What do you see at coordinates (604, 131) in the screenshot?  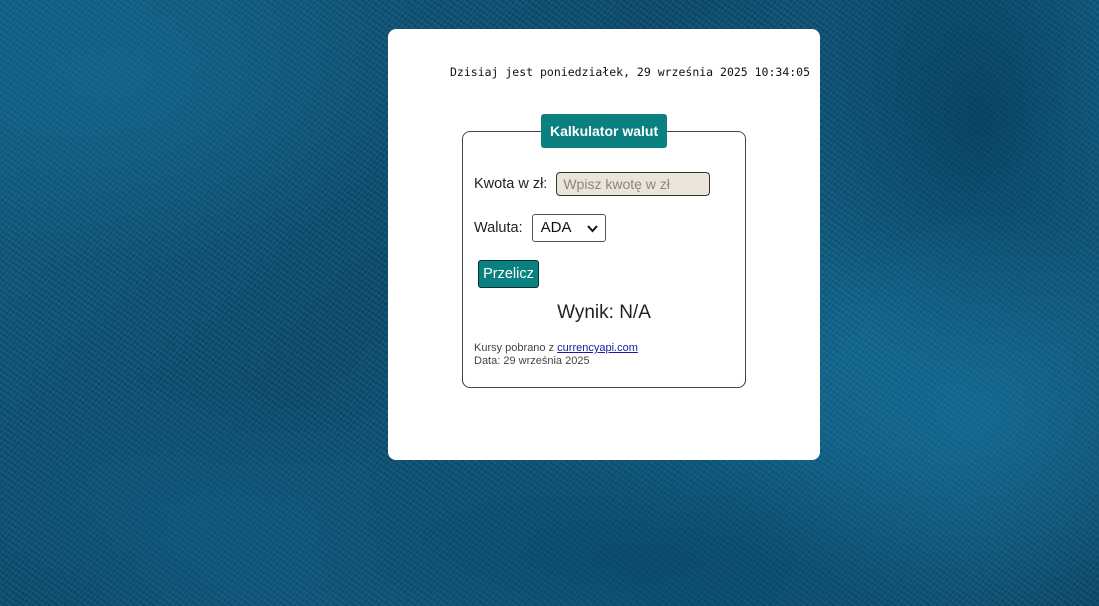 I see `calculator-title: Kalkulator walut` at bounding box center [604, 131].